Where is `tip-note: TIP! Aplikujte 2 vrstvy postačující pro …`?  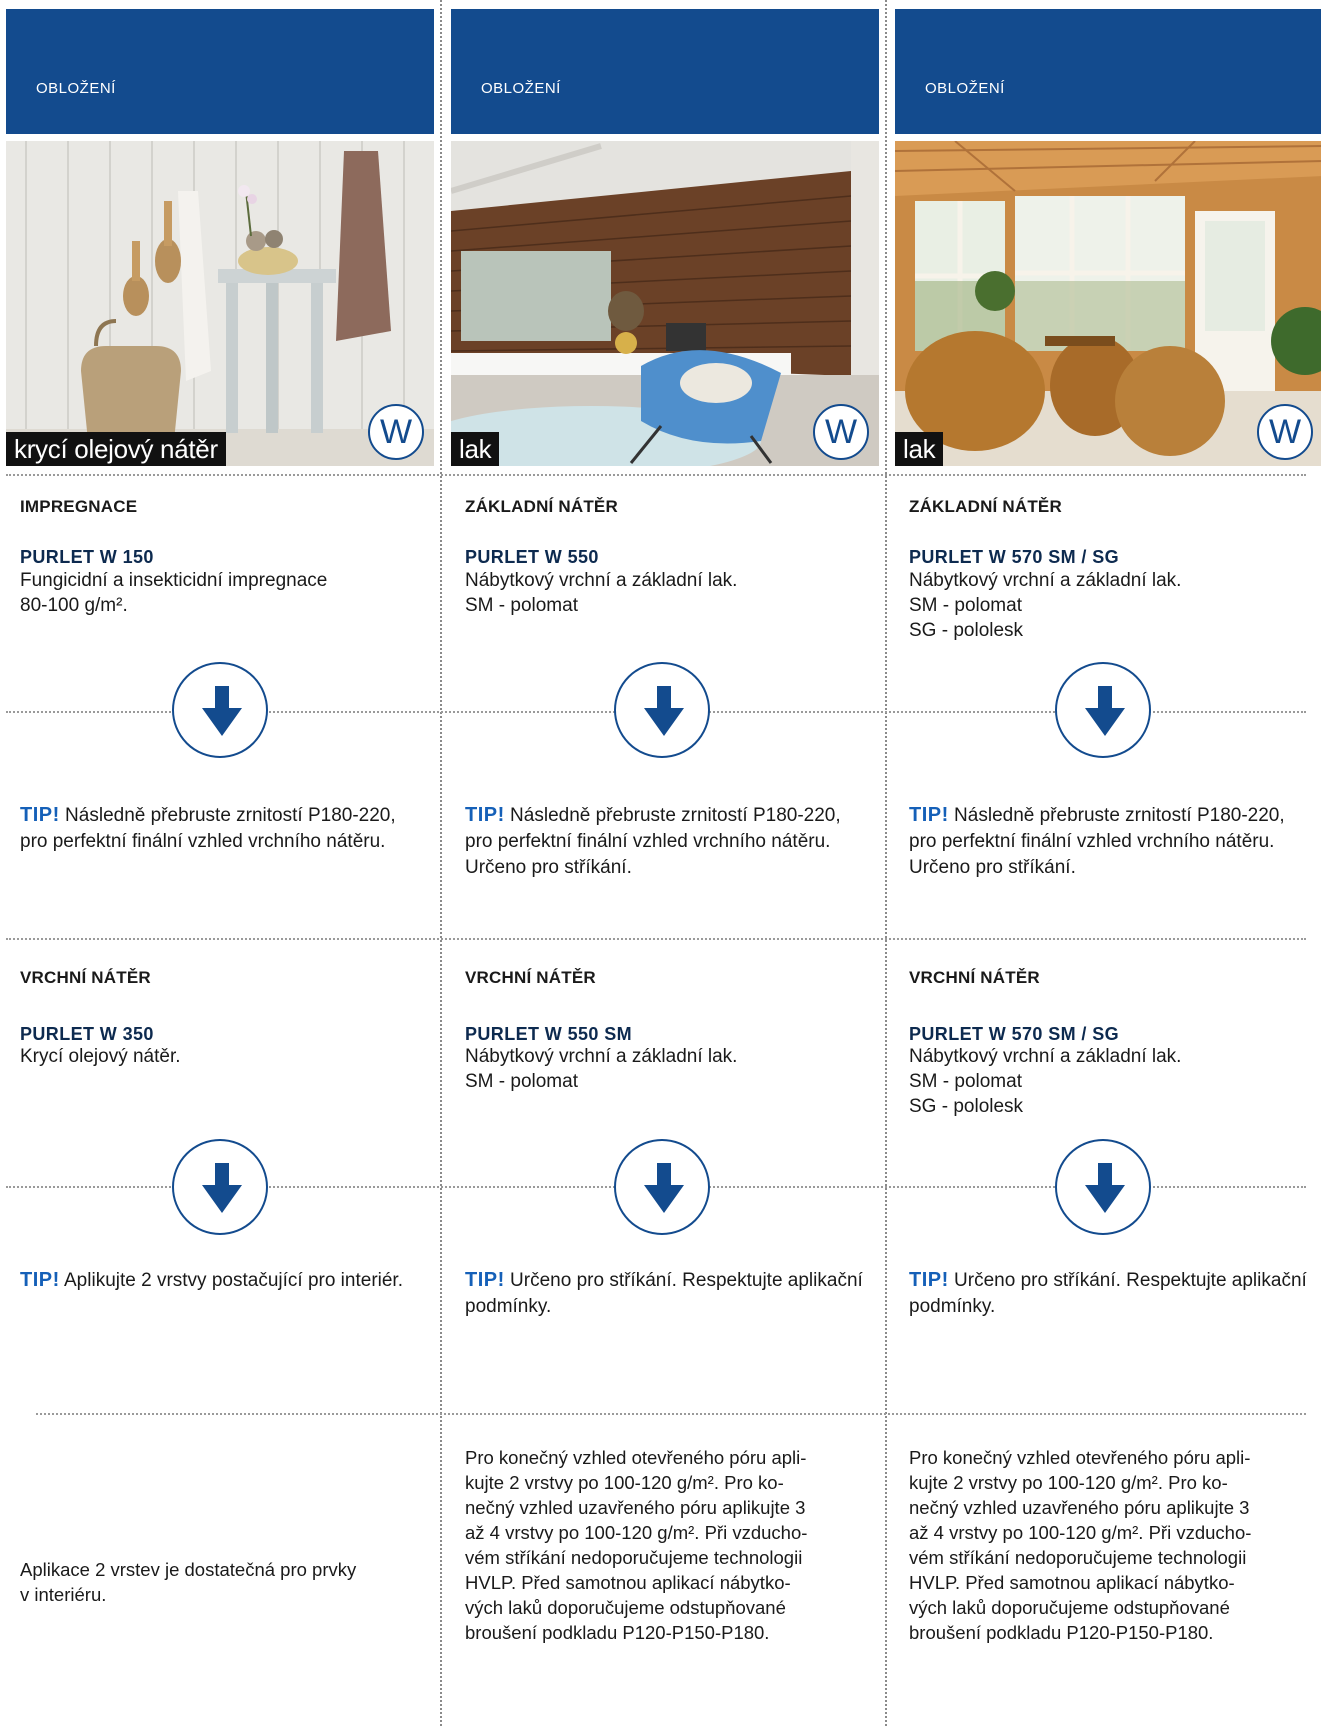 tip-note: TIP! Aplikujte 2 vrstvy postačující pro … is located at coordinates (211, 1280).